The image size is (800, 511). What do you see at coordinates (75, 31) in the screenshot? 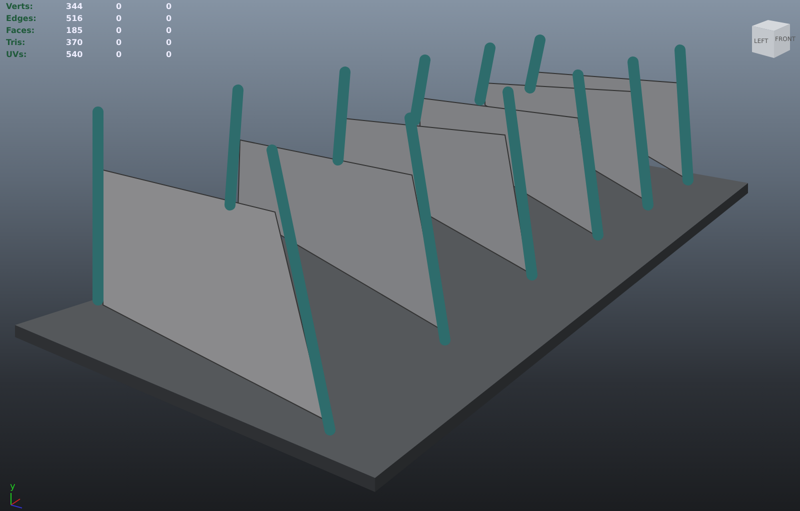
I see `stat-value: 185` at bounding box center [75, 31].